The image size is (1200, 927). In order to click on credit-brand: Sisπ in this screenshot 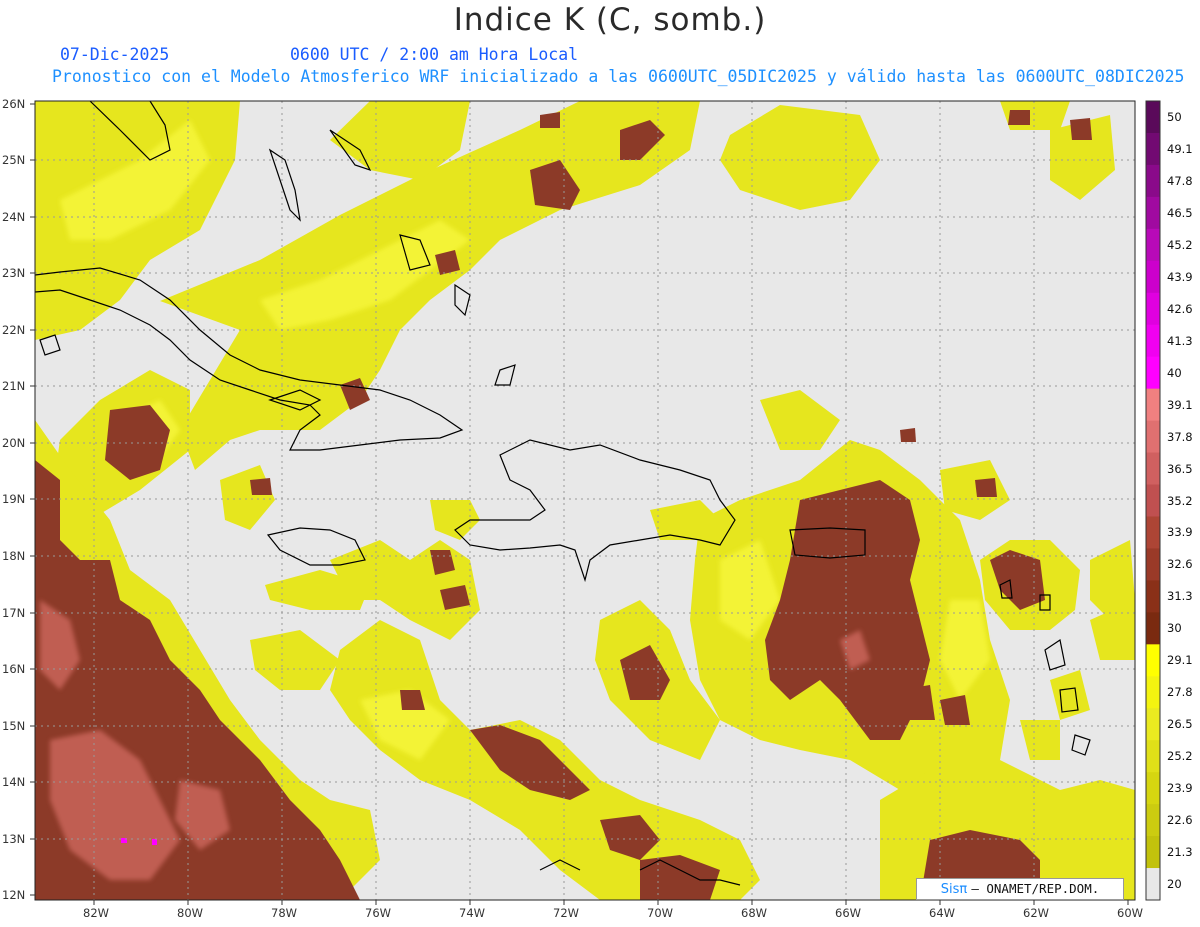, I will do `click(954, 889)`.